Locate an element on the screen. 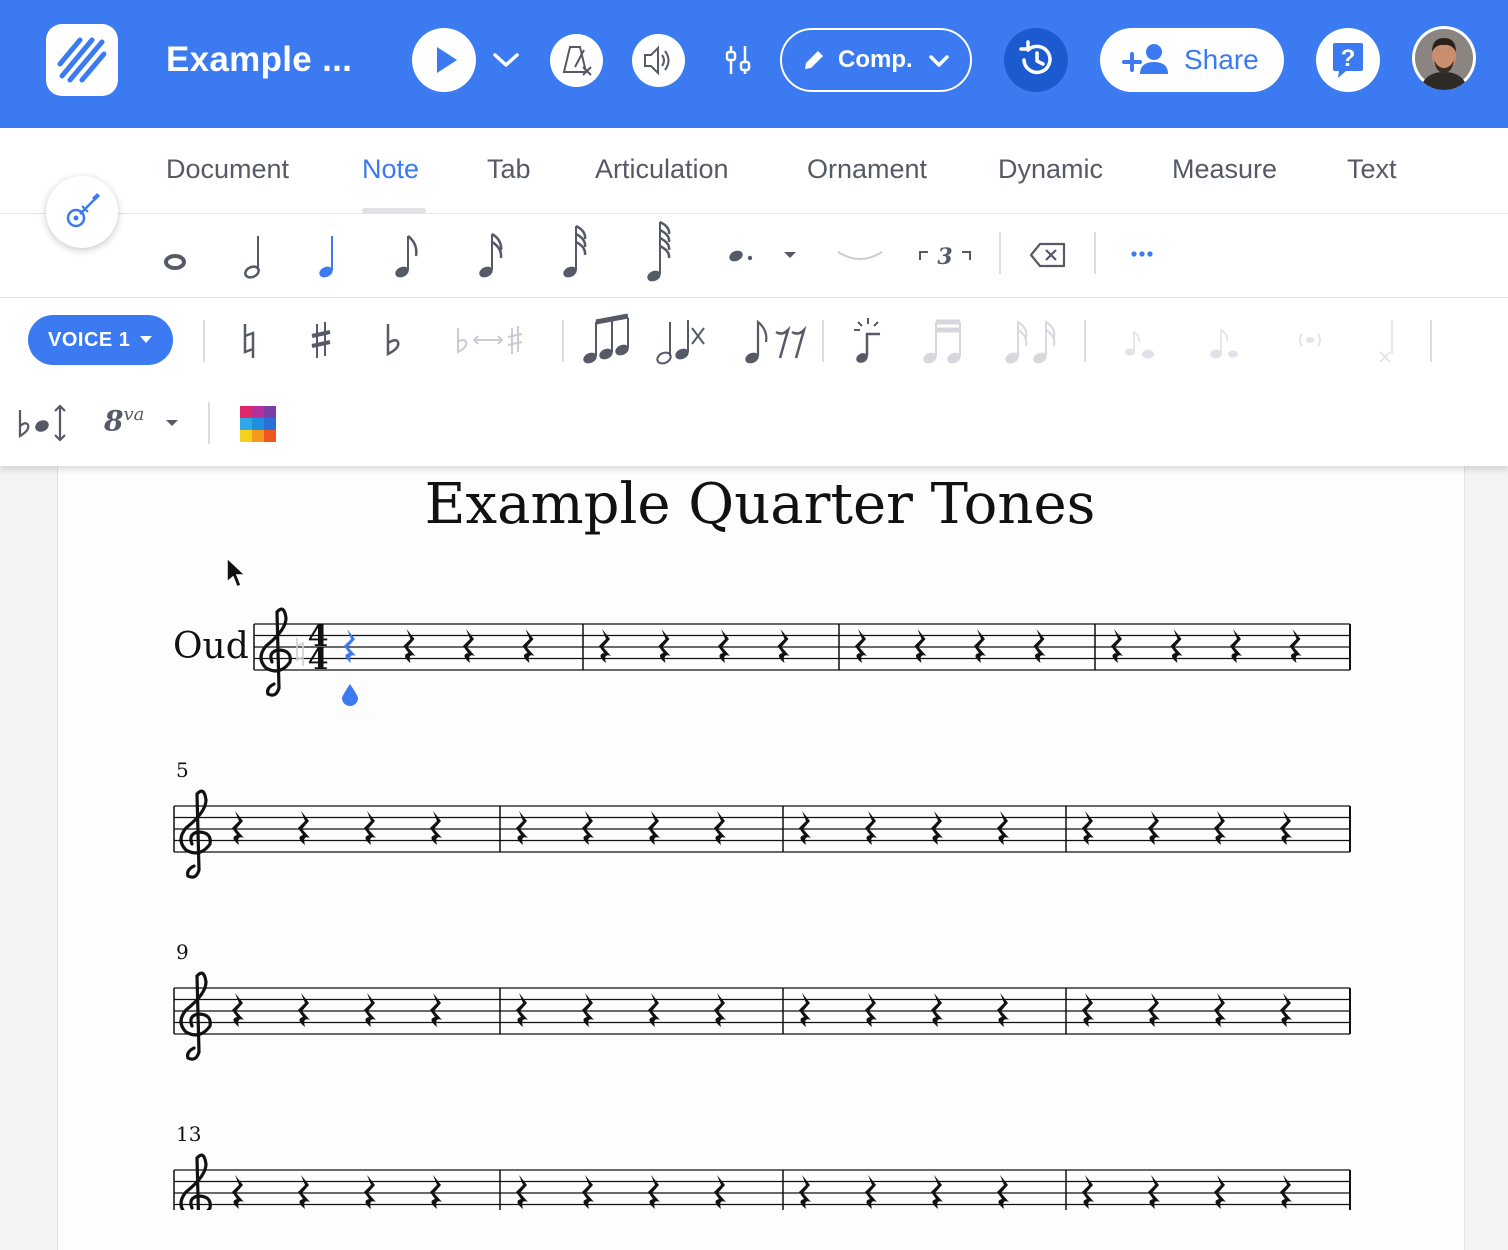  eighth-note-icon is located at coordinates (408, 254).